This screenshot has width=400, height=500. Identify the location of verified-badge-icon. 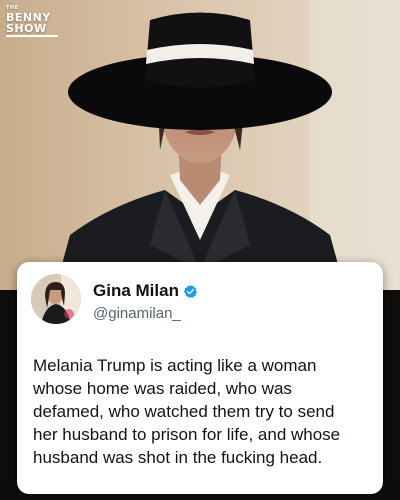
(190, 291).